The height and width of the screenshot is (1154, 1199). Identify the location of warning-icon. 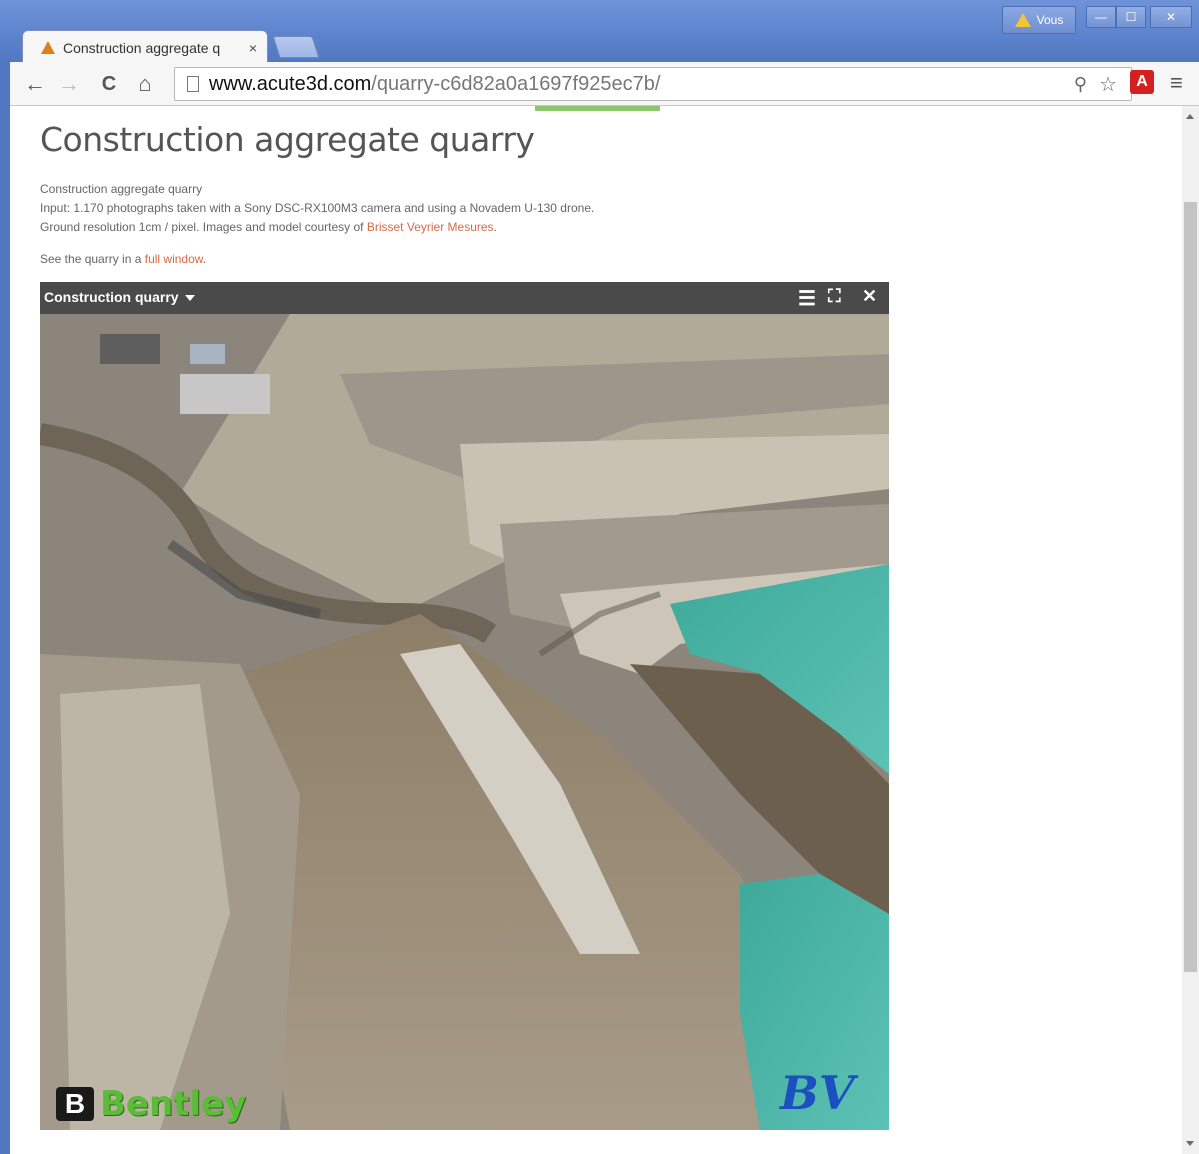
(1022, 20).